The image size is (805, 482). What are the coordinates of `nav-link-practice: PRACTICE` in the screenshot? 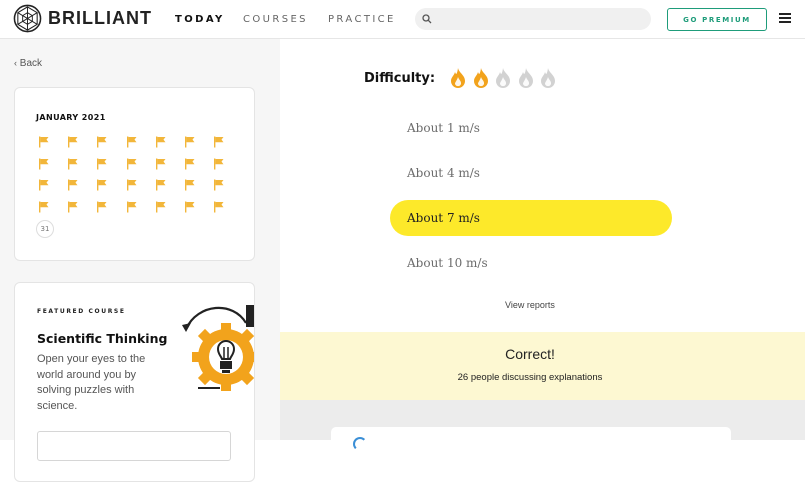 It's located at (362, 19).